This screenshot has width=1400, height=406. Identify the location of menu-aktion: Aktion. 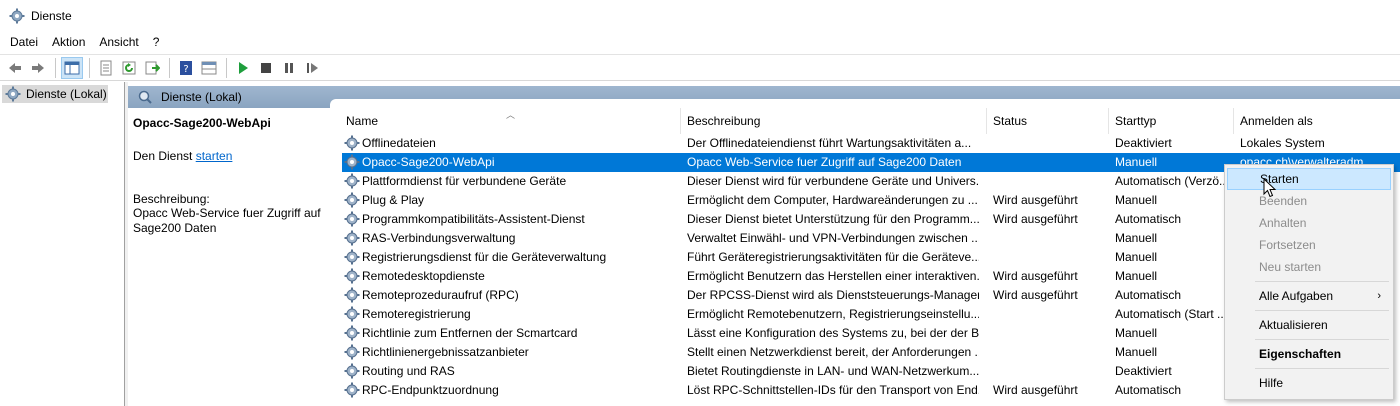
(68, 42).